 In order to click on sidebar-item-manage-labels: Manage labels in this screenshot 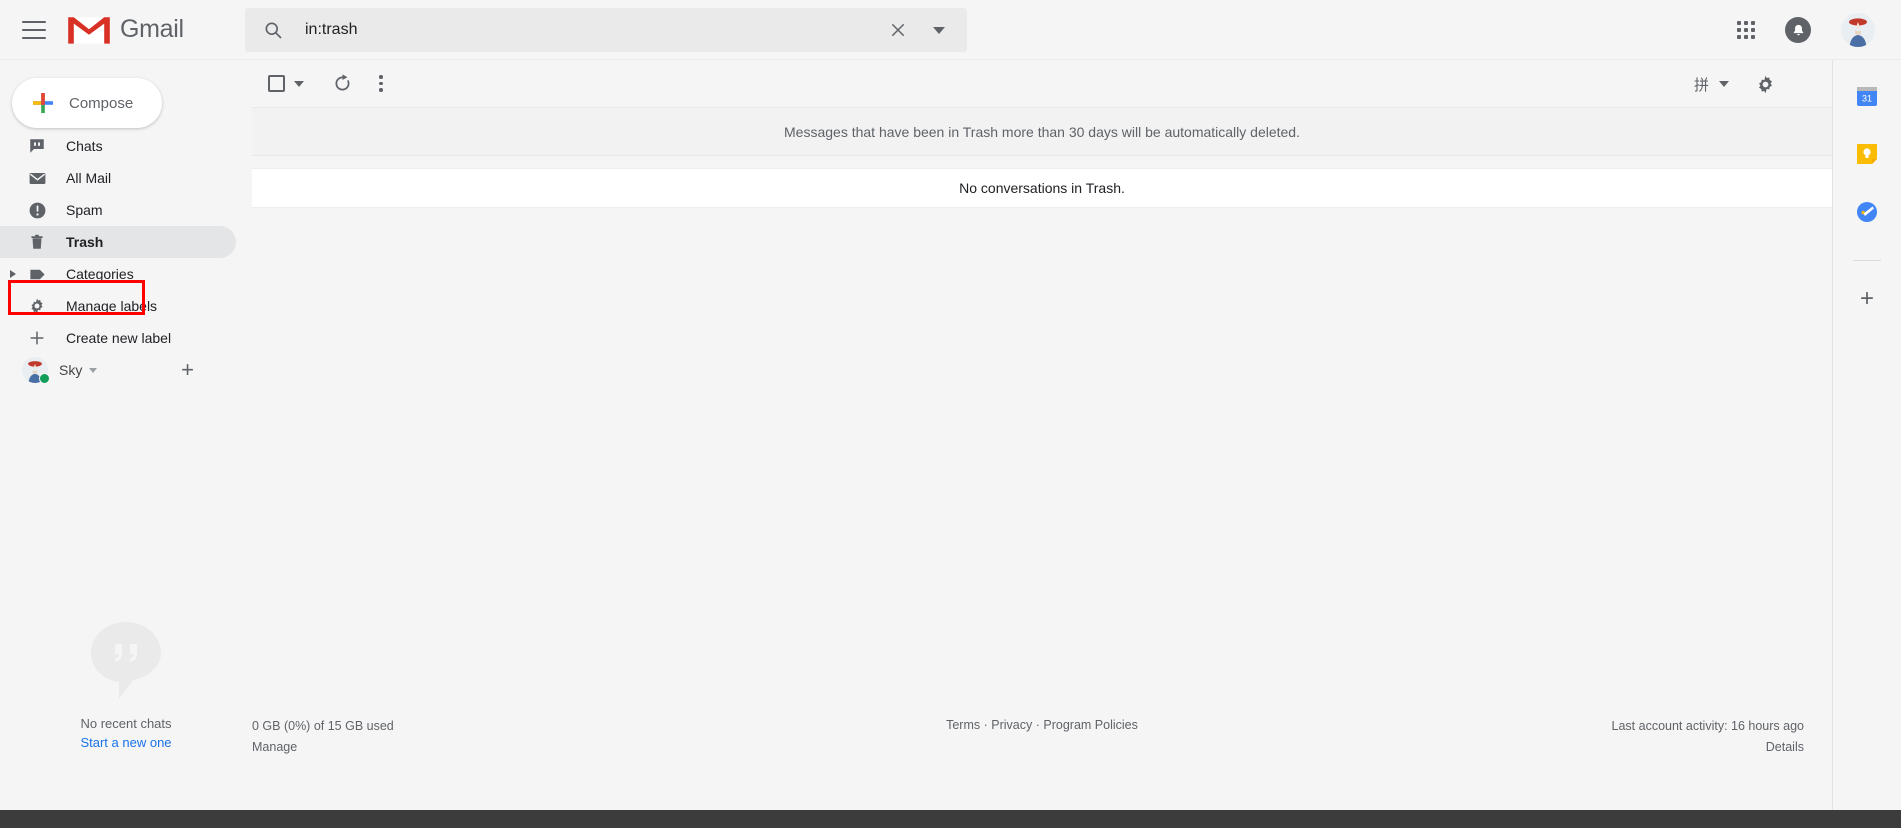, I will do `click(126, 306)`.